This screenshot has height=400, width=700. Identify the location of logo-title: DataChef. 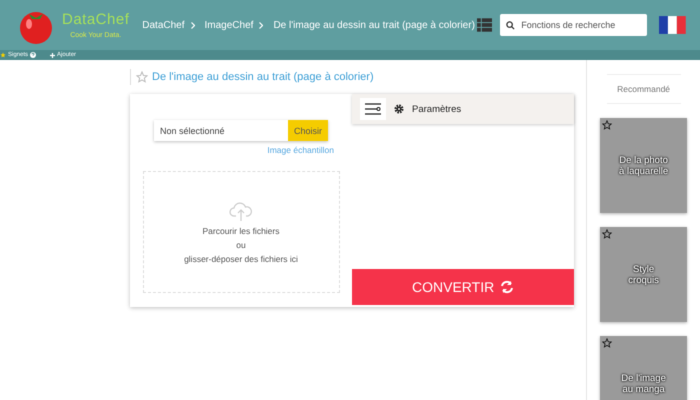
(96, 19).